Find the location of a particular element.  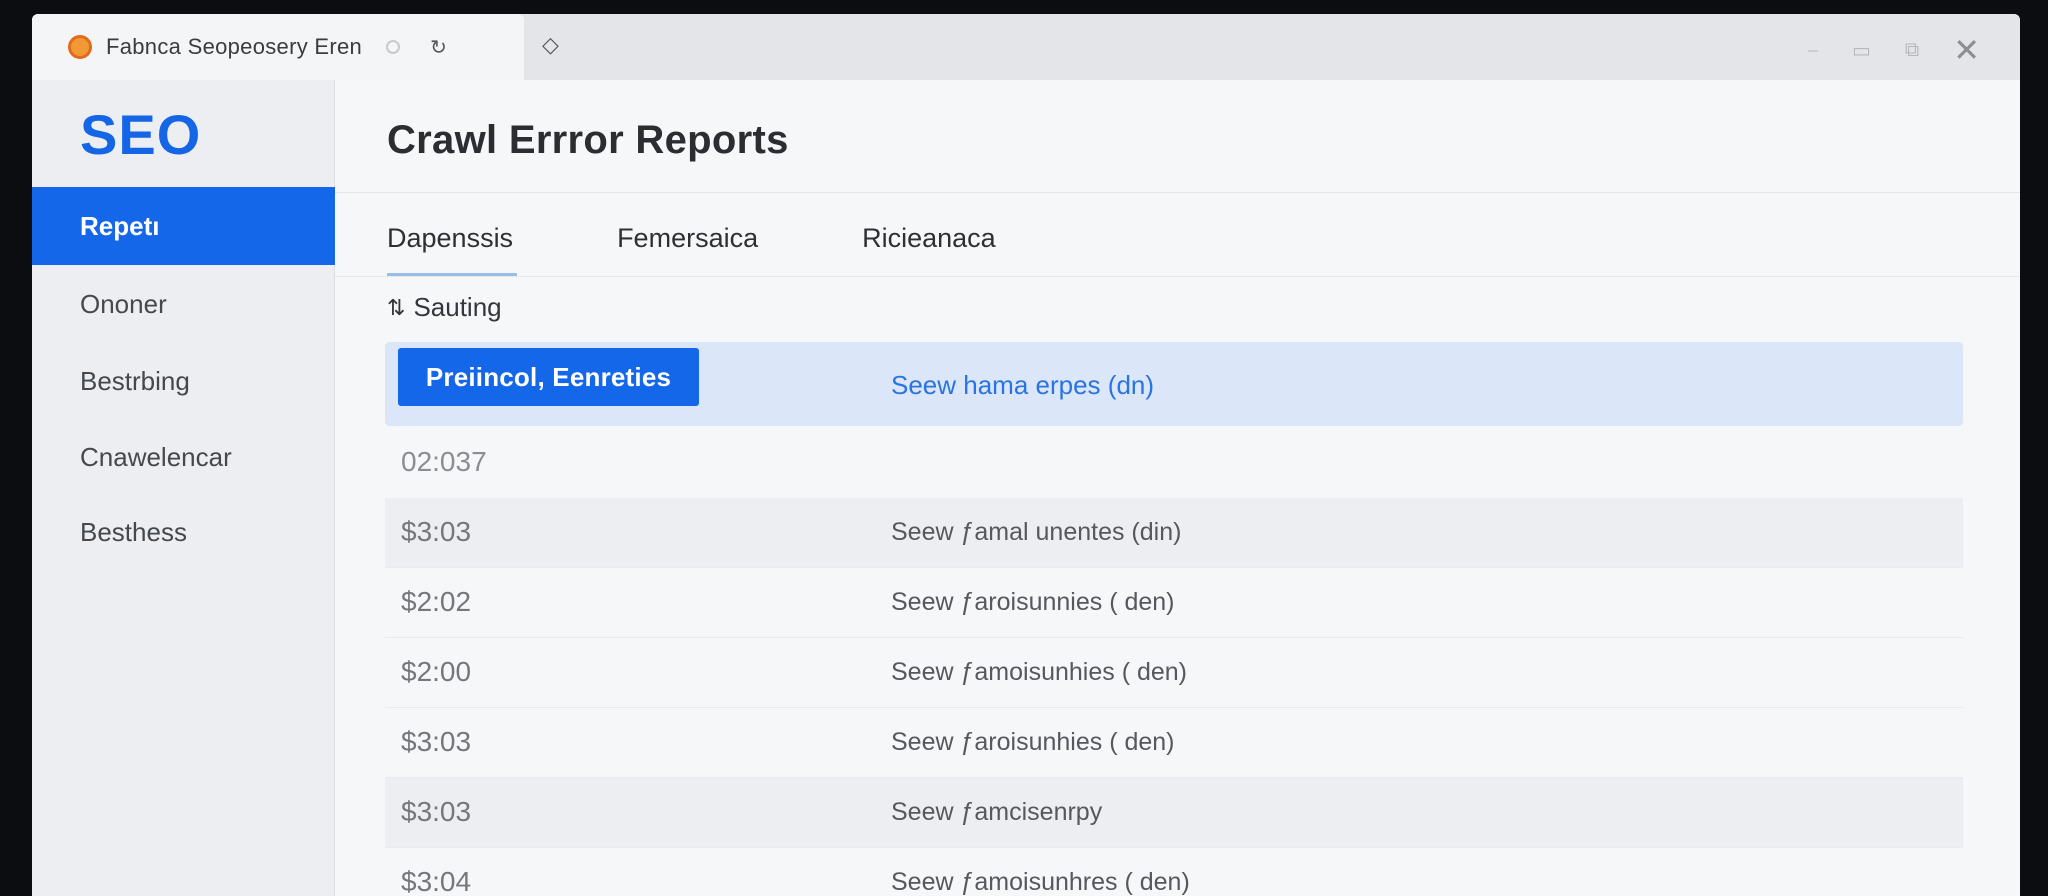

row-description: Seew ƒamoisunhies ( den) is located at coordinates (1039, 672).